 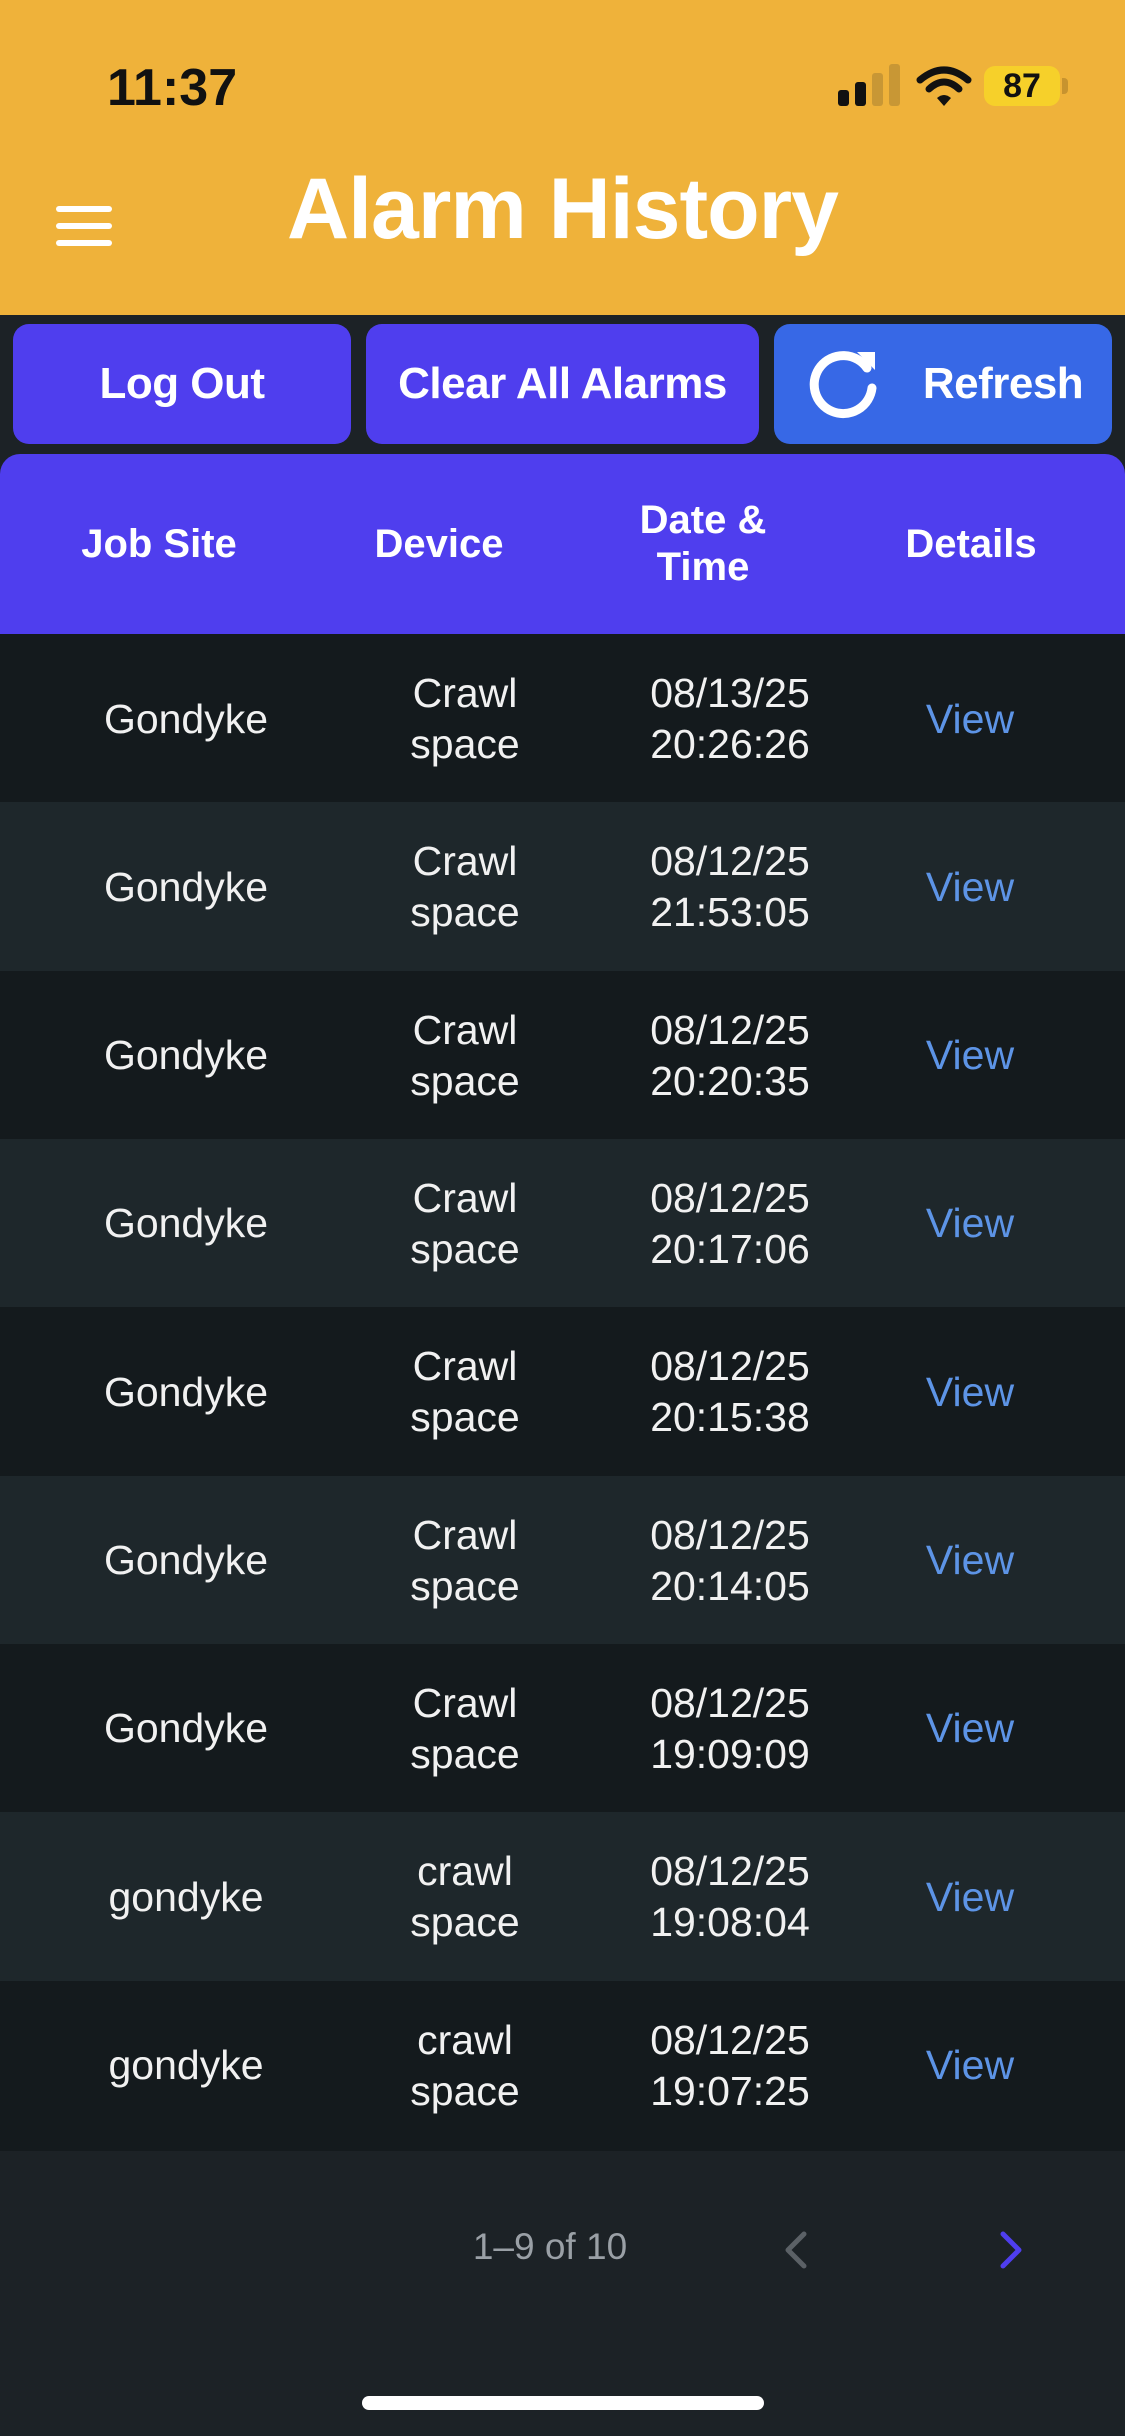 What do you see at coordinates (562, 1897) in the screenshot?
I see `table-row: gondyke crawl space 08/12/25 19:08:04 View` at bounding box center [562, 1897].